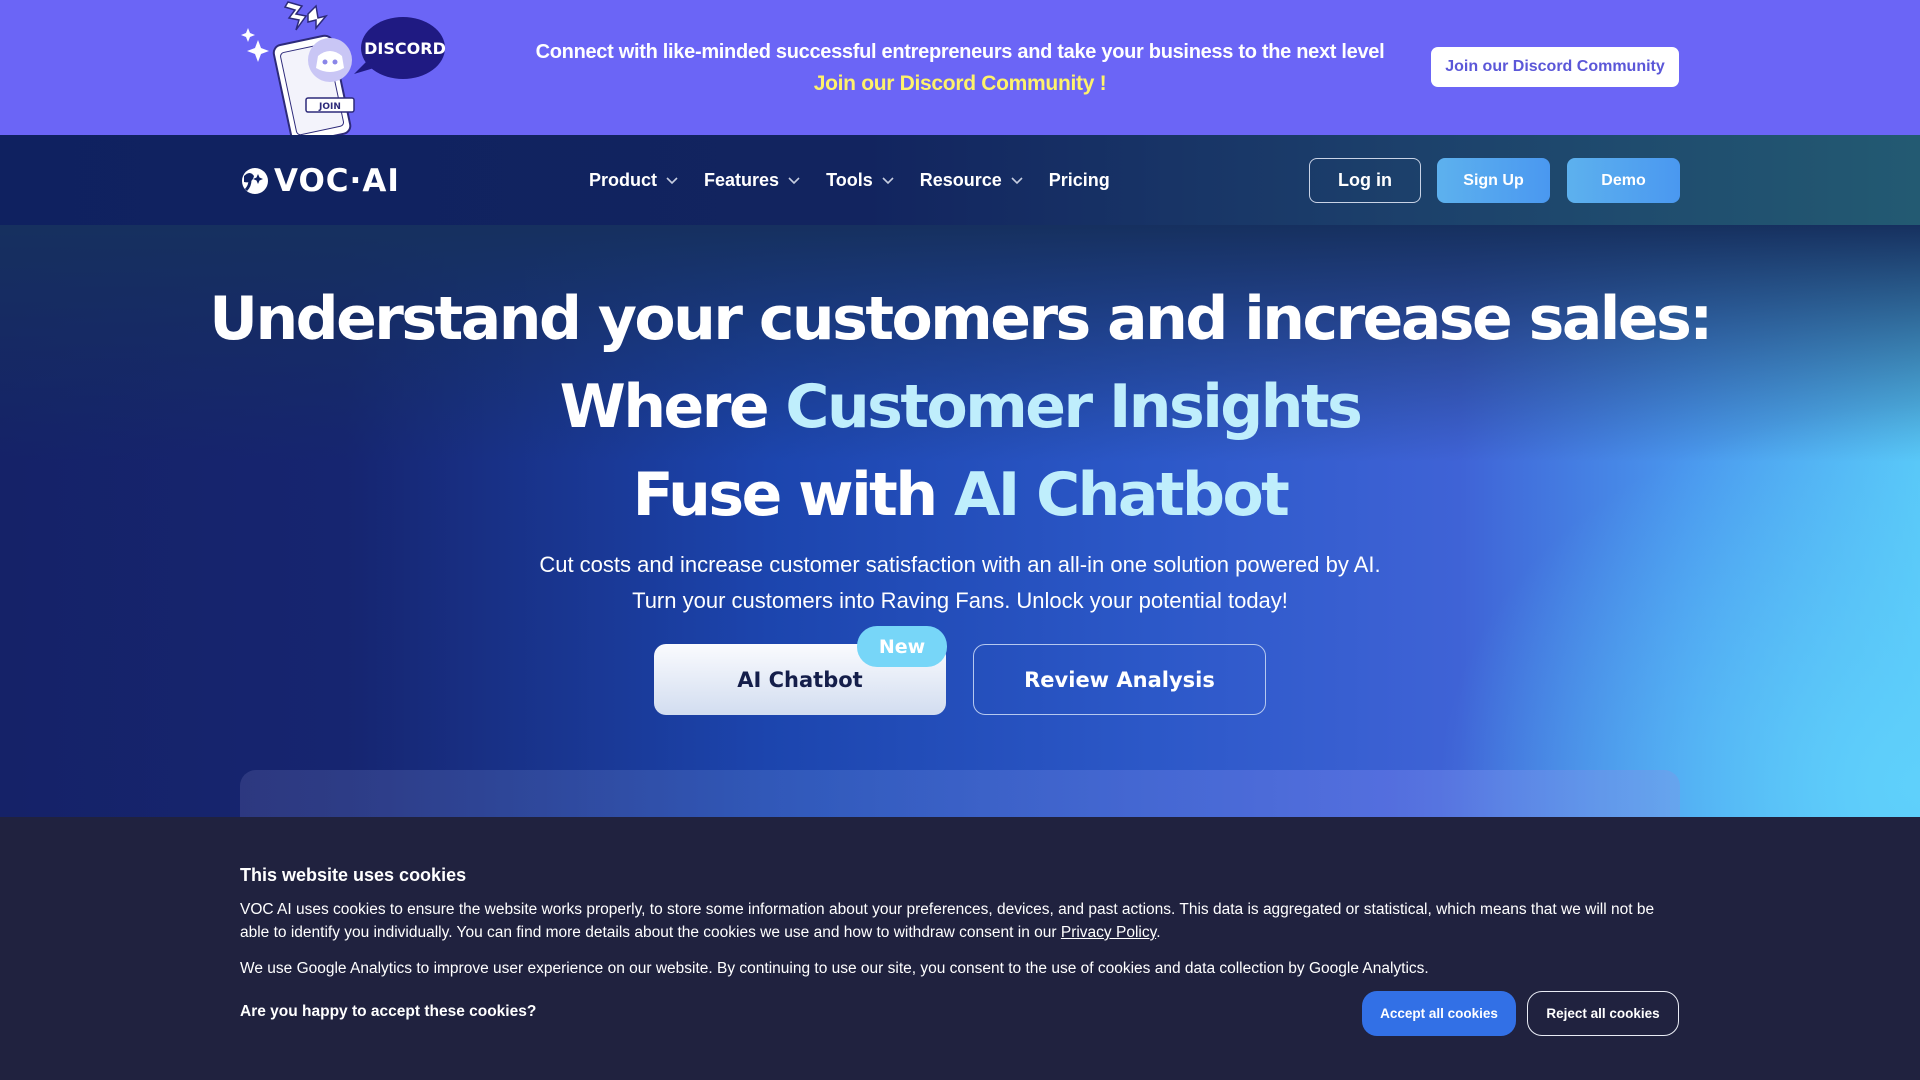  What do you see at coordinates (1439, 1013) in the screenshot?
I see `accept-all-cookies-button: Accept all cookies` at bounding box center [1439, 1013].